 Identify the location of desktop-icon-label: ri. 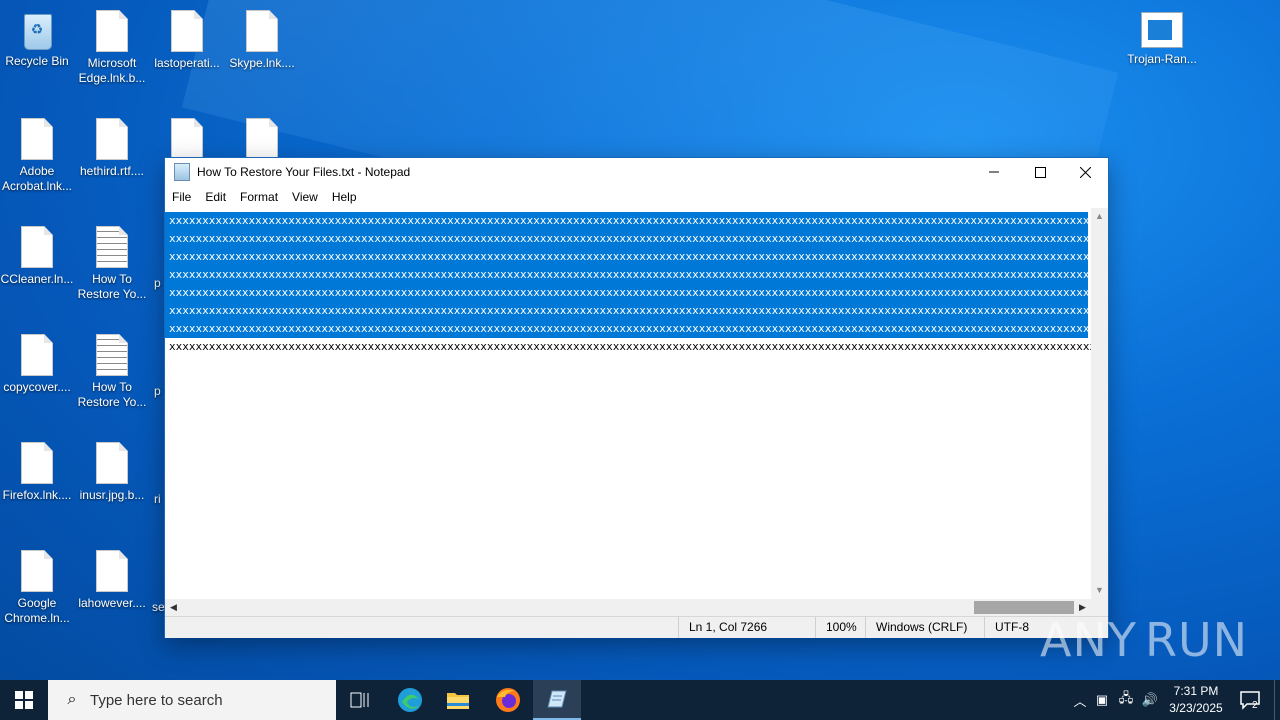
(157, 499).